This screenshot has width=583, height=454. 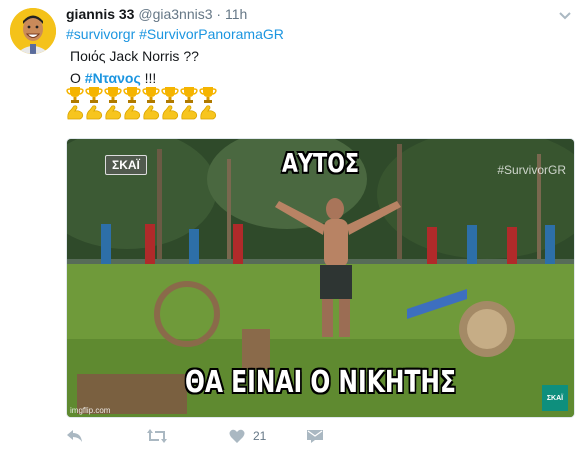 What do you see at coordinates (100, 14) in the screenshot?
I see `display-name: giannis 33` at bounding box center [100, 14].